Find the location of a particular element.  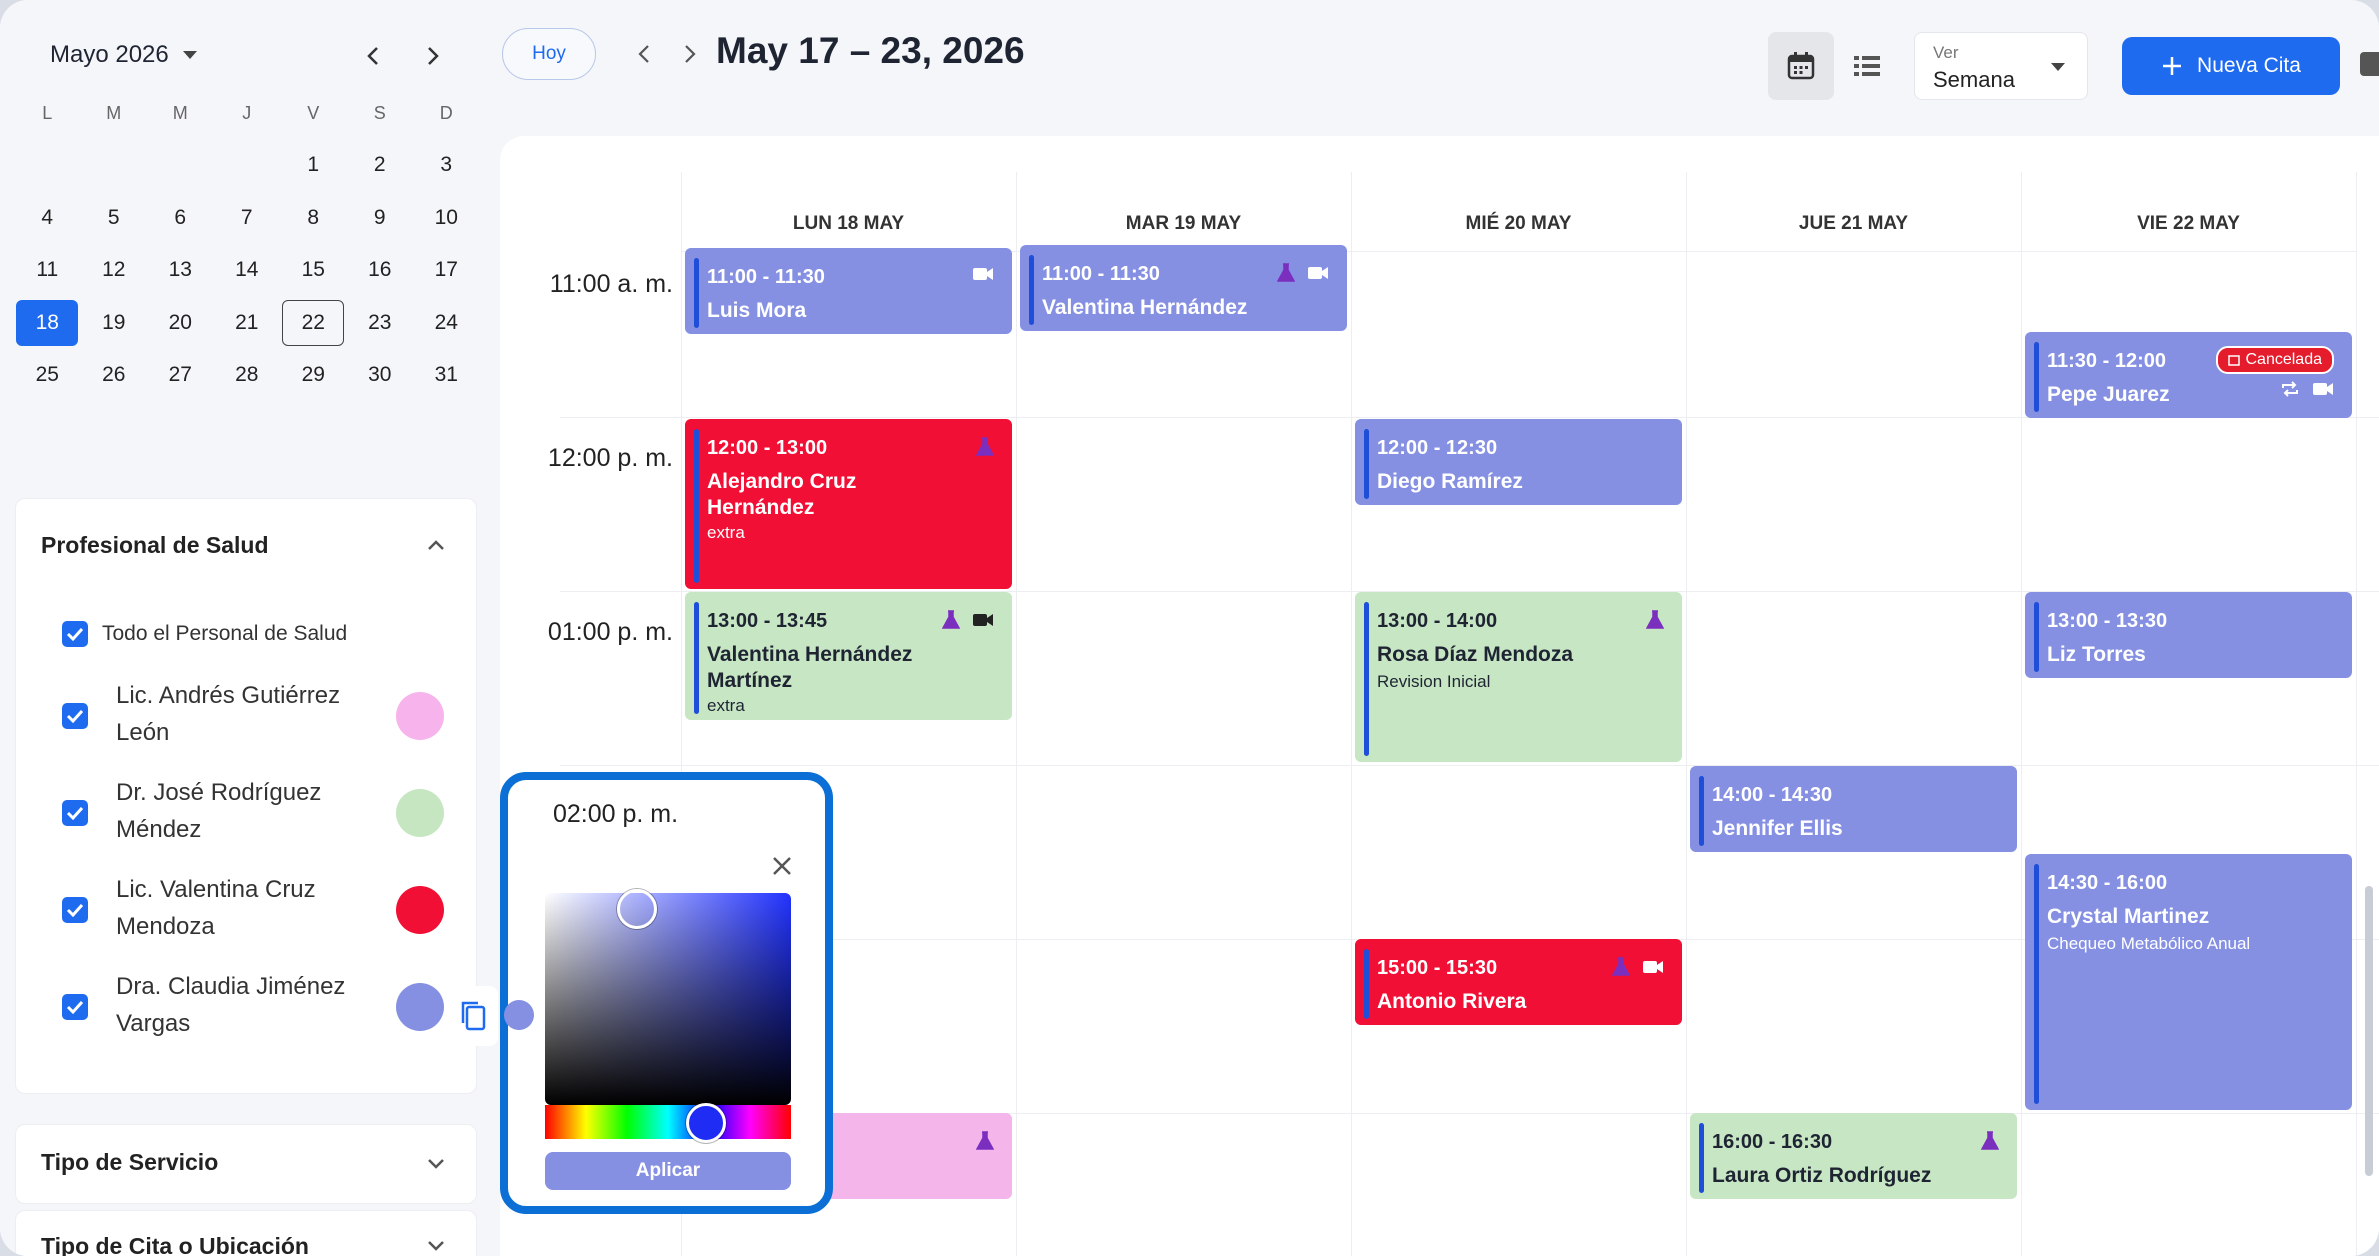

saturation-value-area is located at coordinates (668, 997).